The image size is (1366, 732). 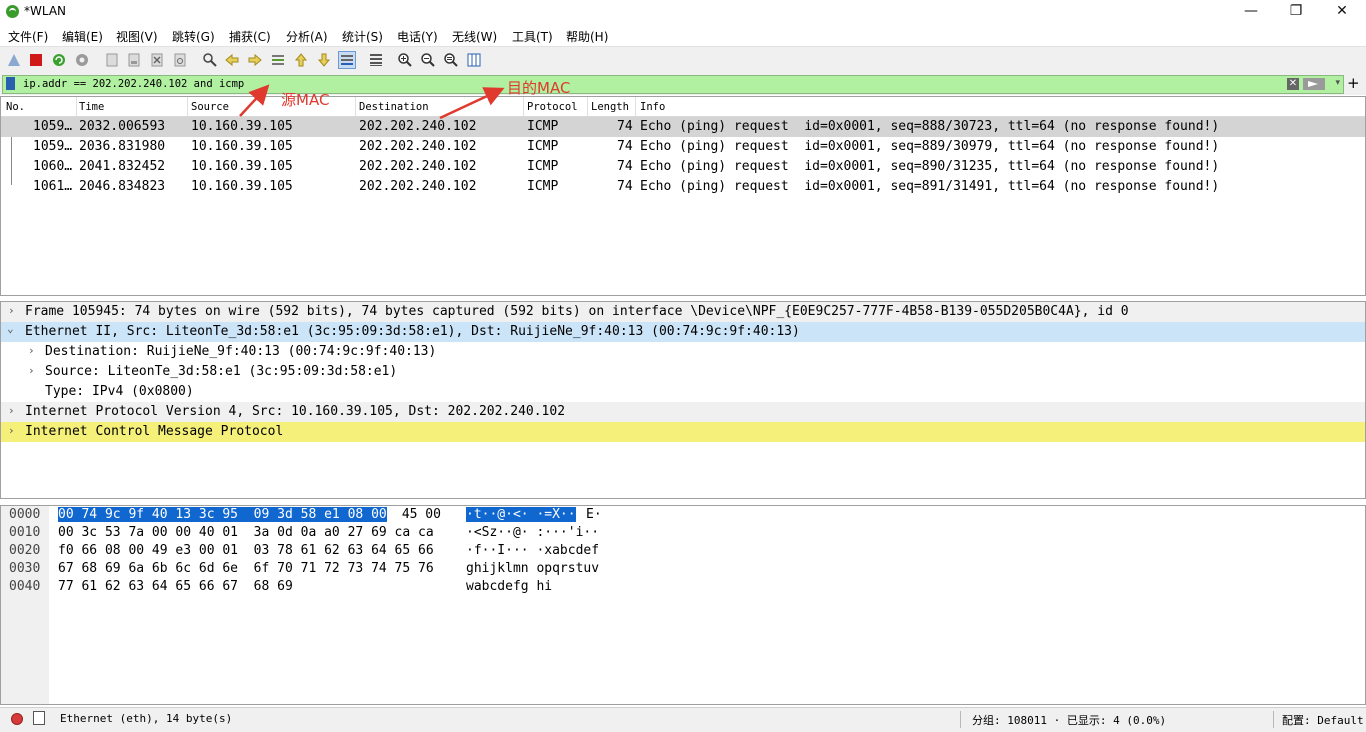 I want to click on source-mac-arrow, so click(x=254, y=100).